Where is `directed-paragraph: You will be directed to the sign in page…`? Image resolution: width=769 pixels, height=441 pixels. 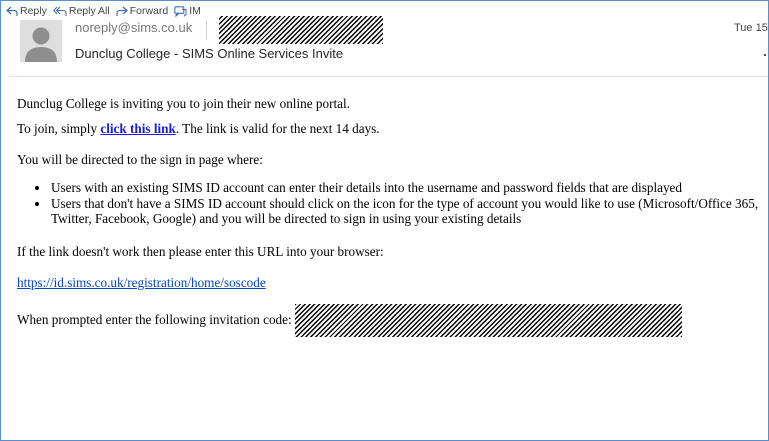 directed-paragraph: You will be directed to the sign in page… is located at coordinates (140, 159).